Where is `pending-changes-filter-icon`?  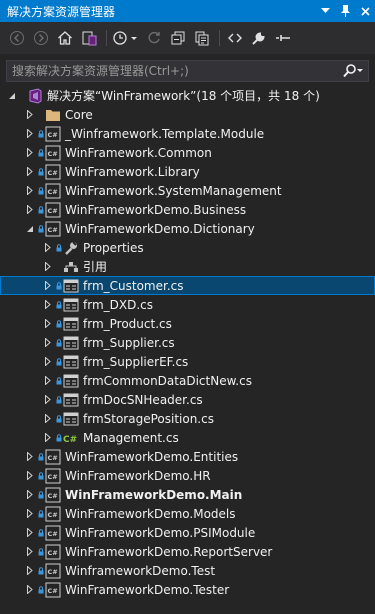 pending-changes-filter-icon is located at coordinates (126, 38).